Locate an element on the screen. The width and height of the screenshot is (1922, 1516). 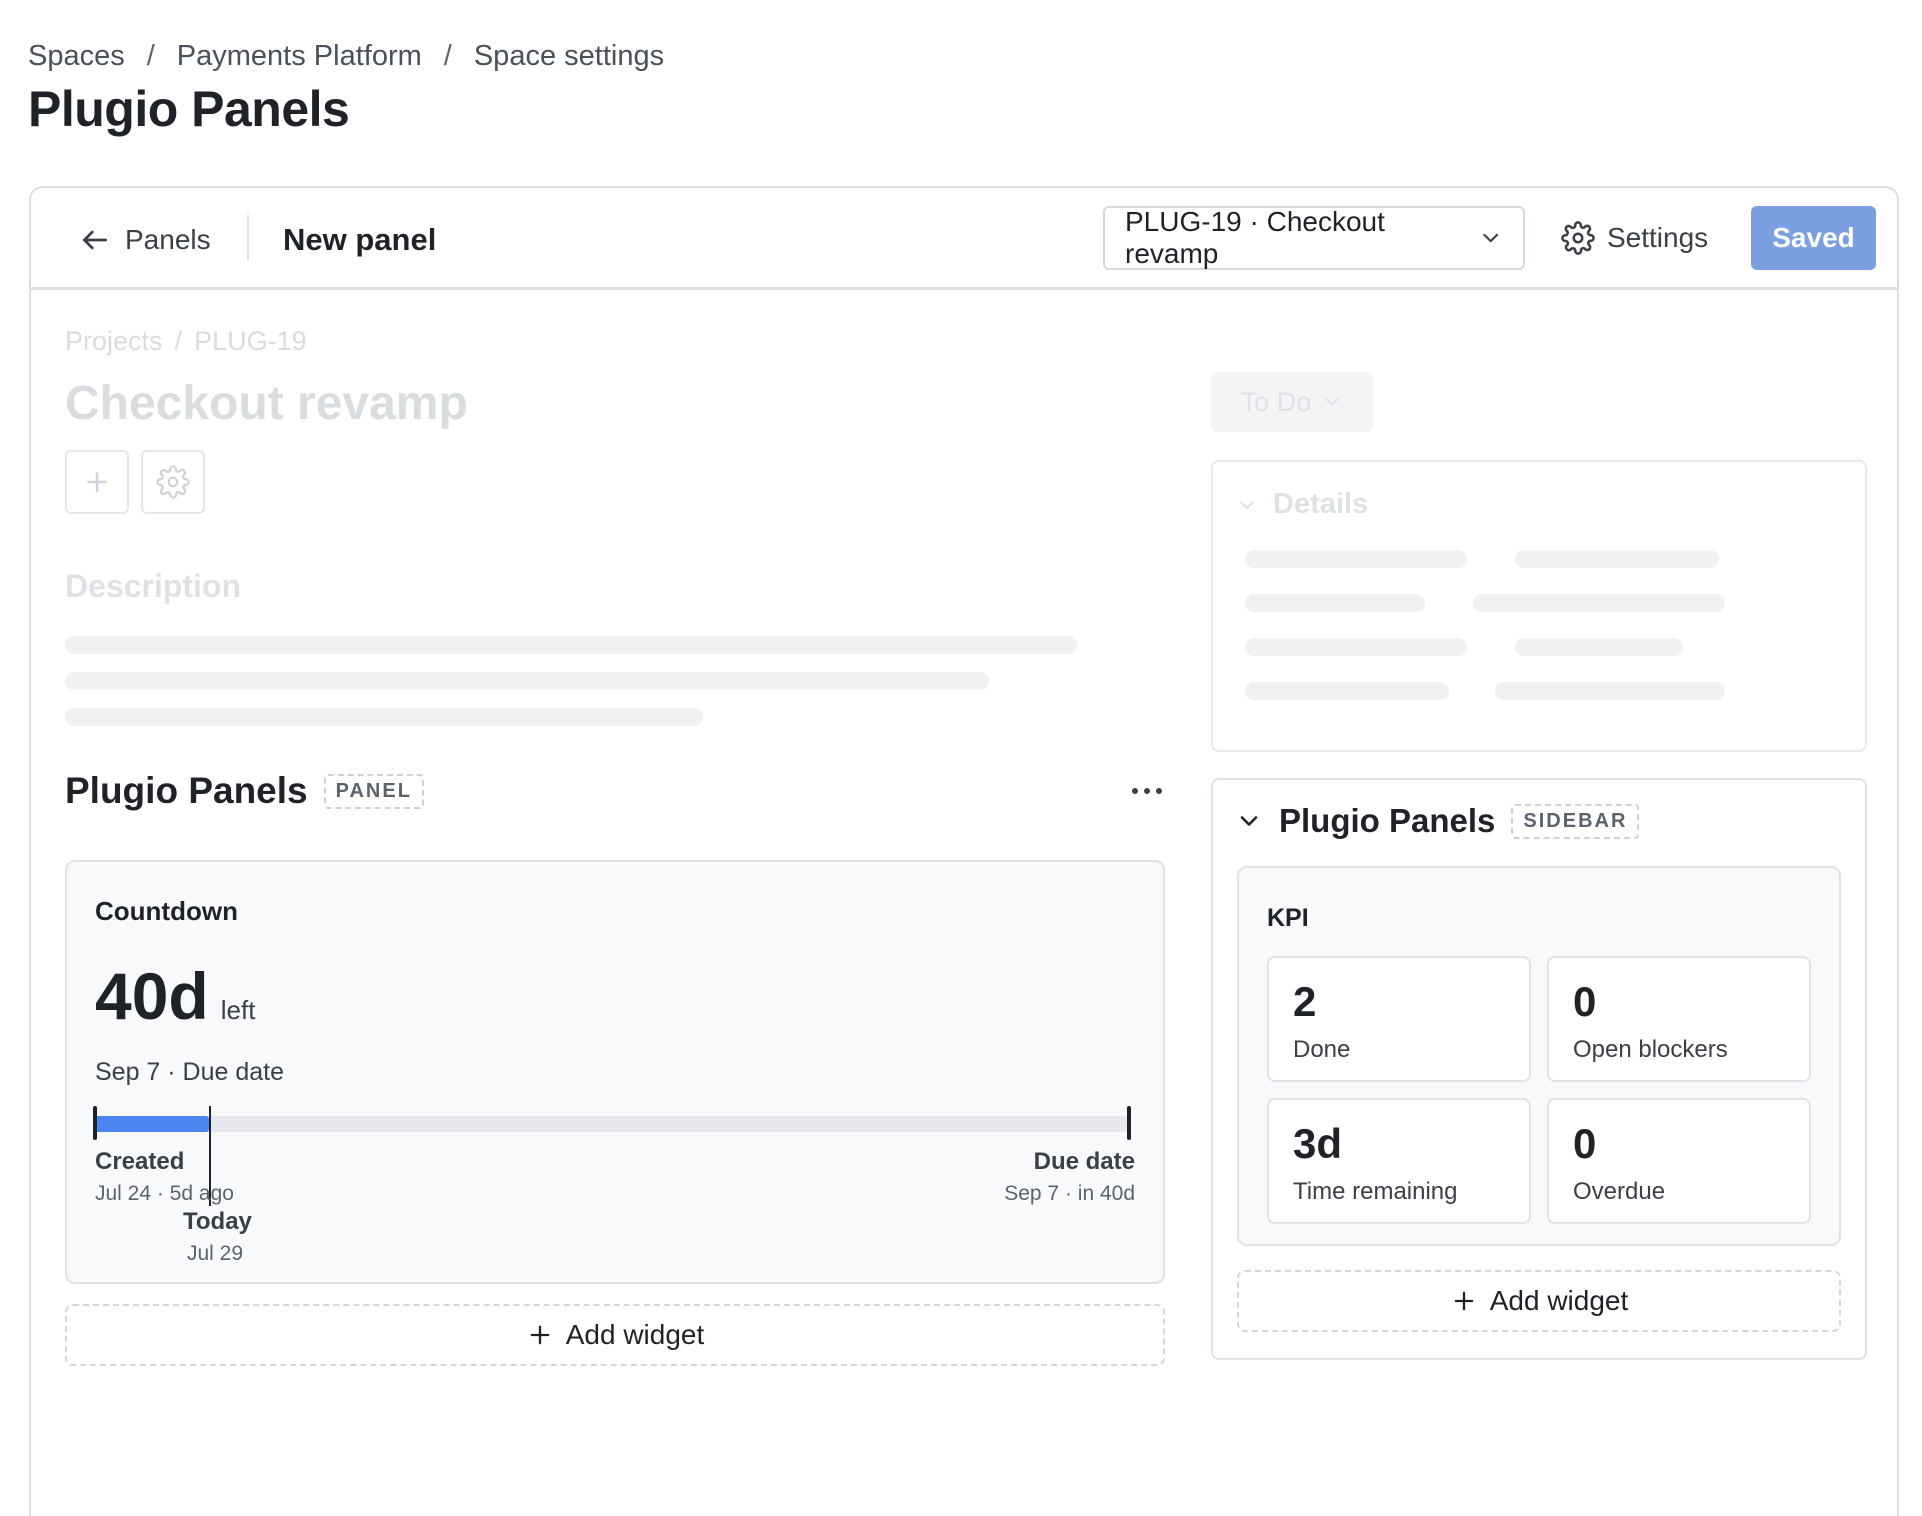
kpi-tile-overdue: 0 Overdue is located at coordinates (1679, 1161).